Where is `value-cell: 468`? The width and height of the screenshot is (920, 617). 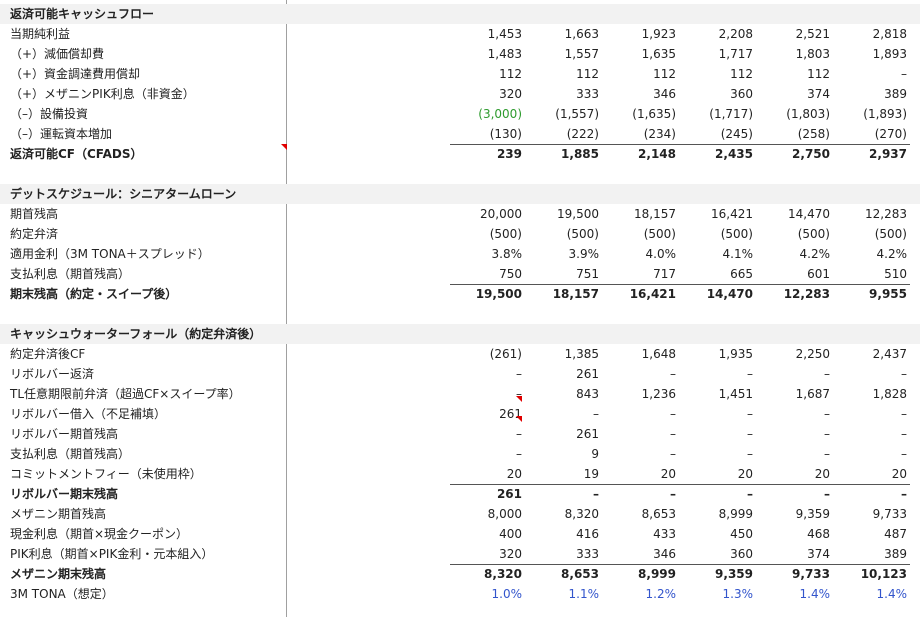
value-cell: 468 is located at coordinates (793, 534).